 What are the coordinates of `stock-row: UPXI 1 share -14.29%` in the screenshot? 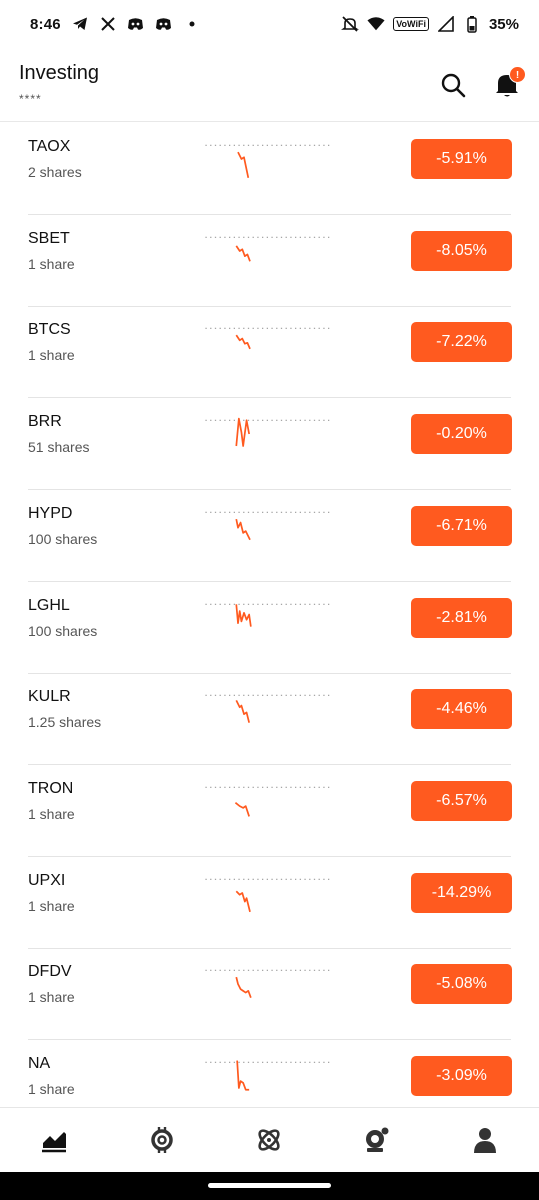 It's located at (269, 903).